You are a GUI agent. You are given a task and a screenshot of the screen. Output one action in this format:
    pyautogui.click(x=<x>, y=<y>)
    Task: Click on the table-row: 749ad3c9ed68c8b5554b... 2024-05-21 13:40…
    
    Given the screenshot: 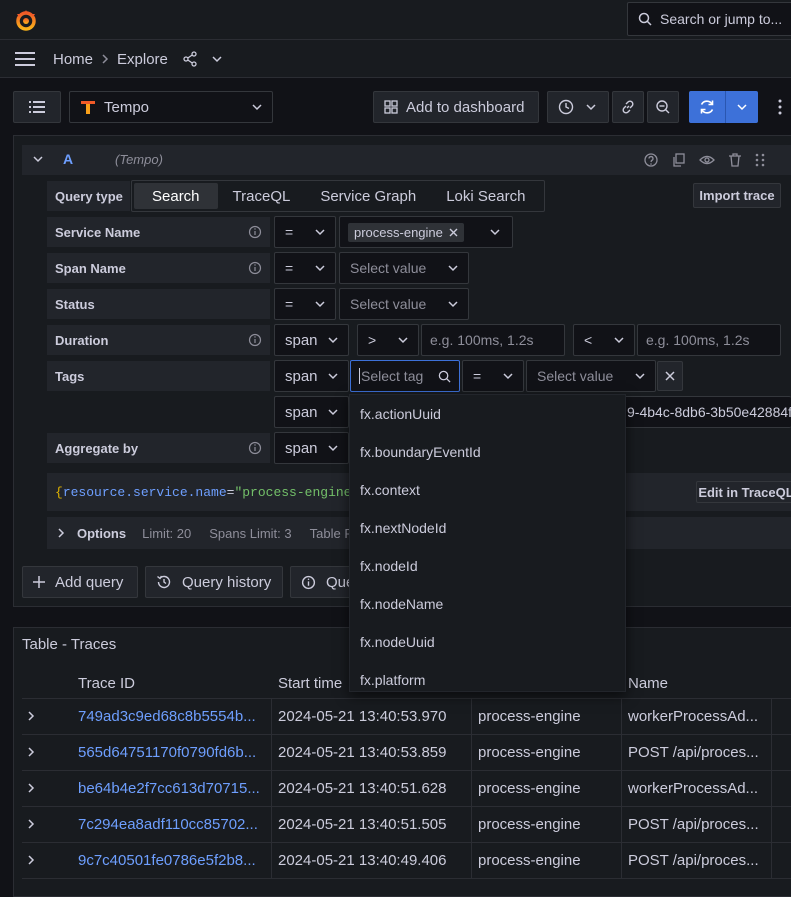 What is the action you would take?
    pyautogui.click(x=406, y=717)
    